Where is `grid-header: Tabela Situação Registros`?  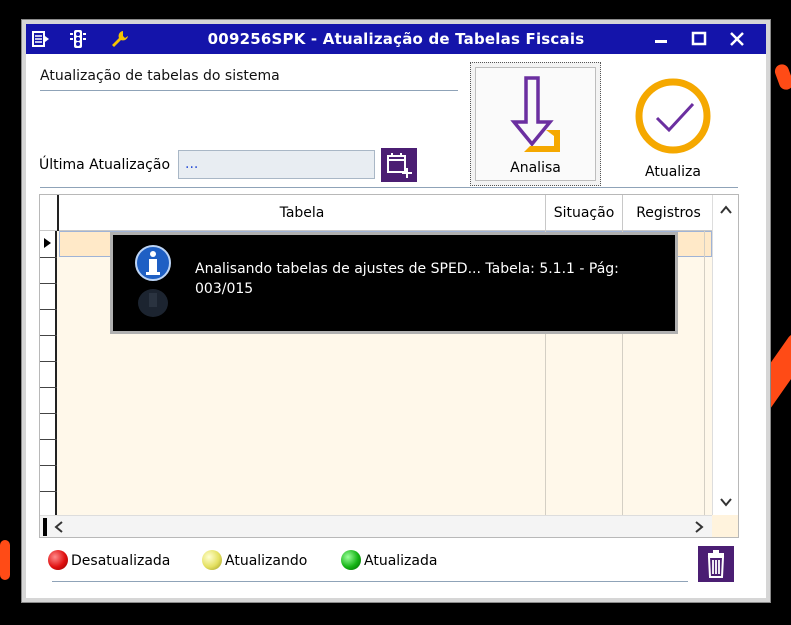 grid-header: Tabela Situação Registros is located at coordinates (376, 213).